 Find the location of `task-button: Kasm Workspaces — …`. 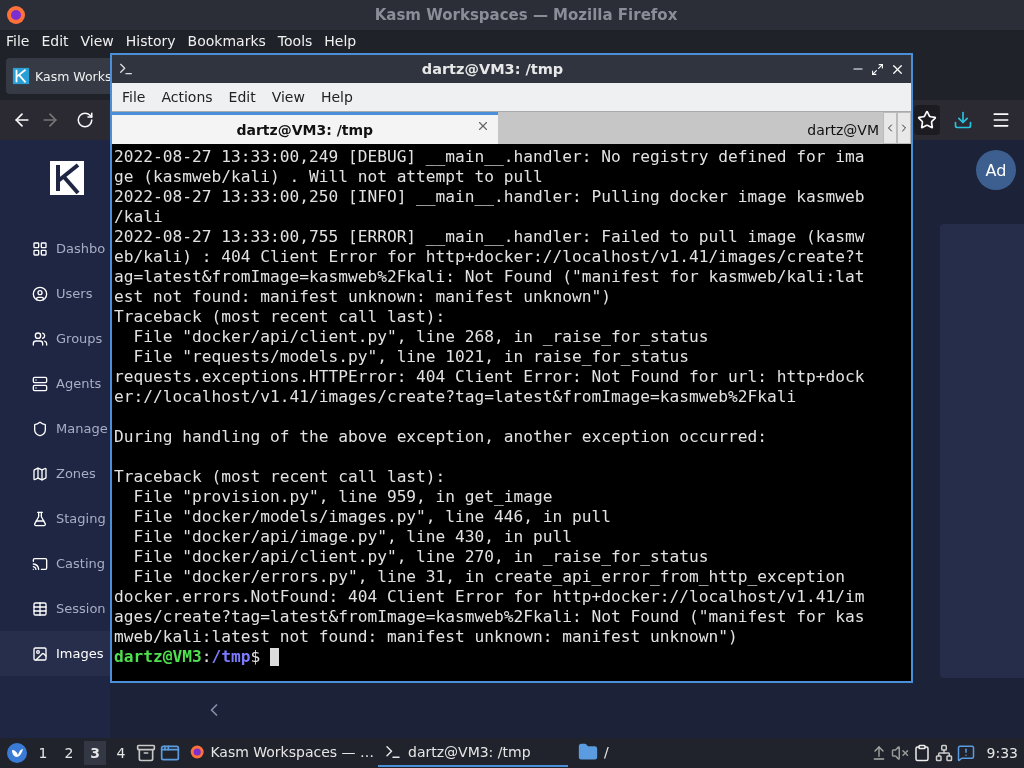

task-button: Kasm Workspaces — … is located at coordinates (279, 753).